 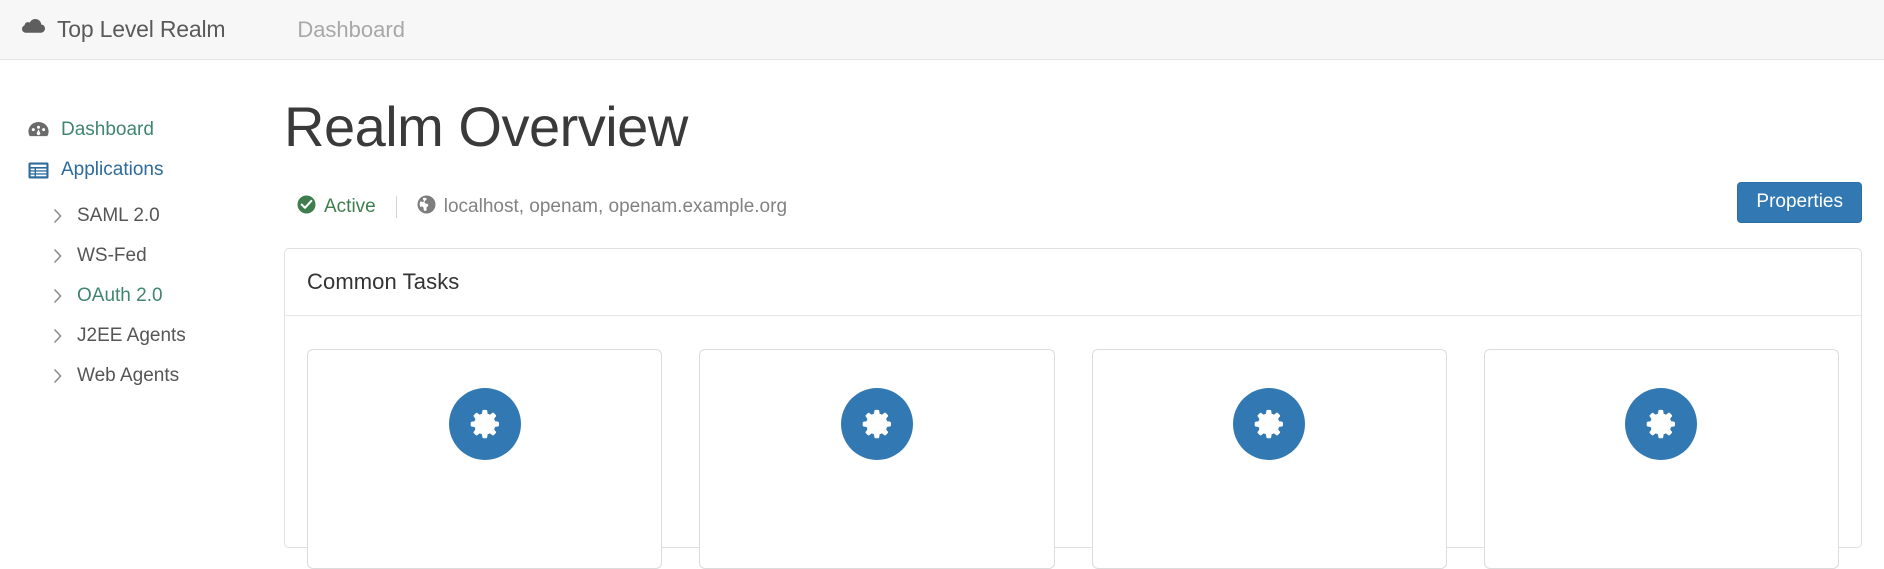 I want to click on list-table-icon, so click(x=38, y=170).